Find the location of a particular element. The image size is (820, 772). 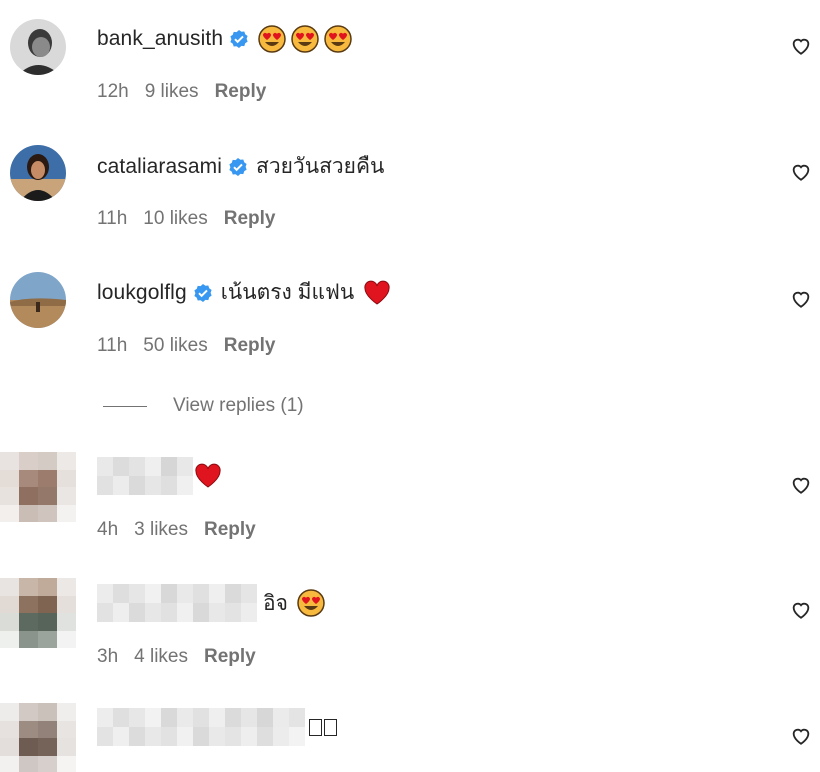

like-count: 10 likes is located at coordinates (175, 219).